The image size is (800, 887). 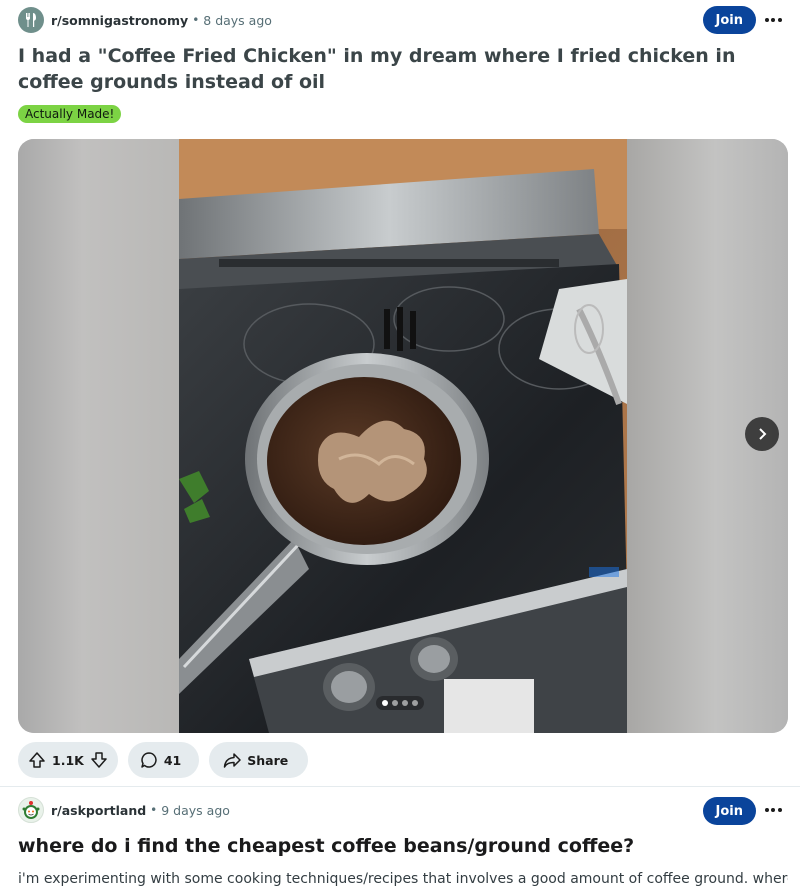 I want to click on media-blur-left, so click(x=98, y=436).